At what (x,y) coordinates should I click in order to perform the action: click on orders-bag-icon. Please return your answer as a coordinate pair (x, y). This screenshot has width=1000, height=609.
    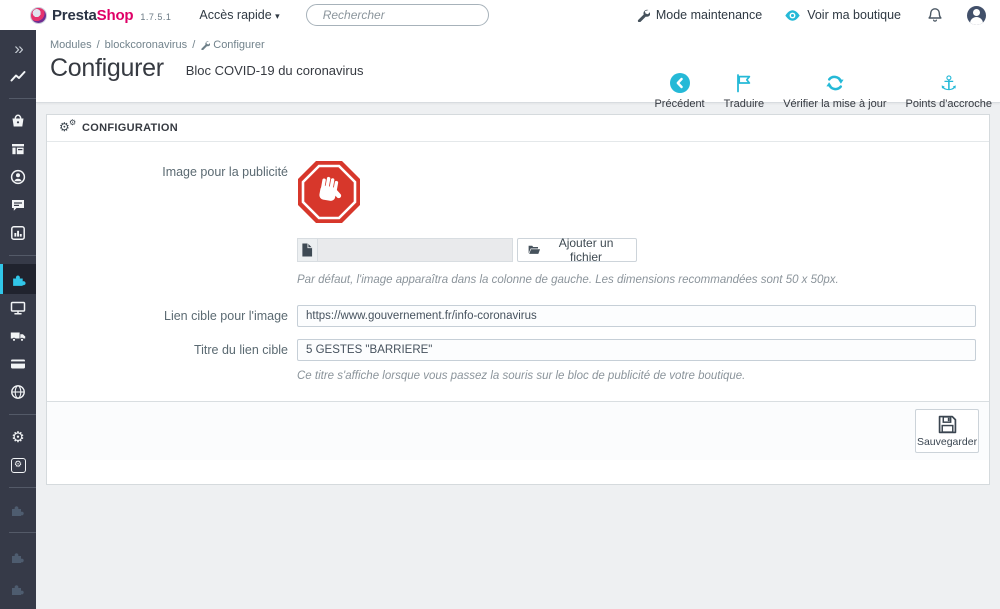
    Looking at the image, I should click on (18, 120).